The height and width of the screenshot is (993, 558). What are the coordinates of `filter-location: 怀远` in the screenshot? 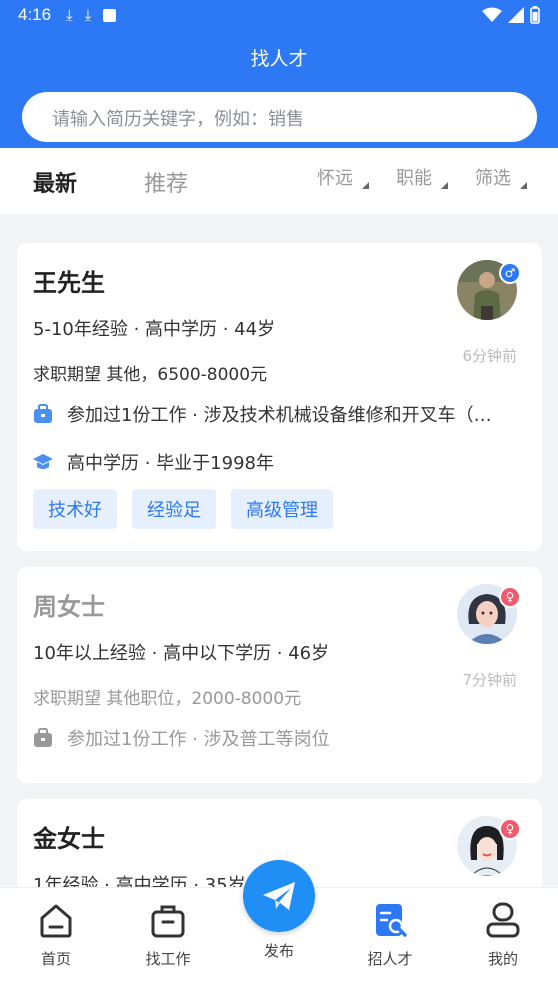 It's located at (343, 177).